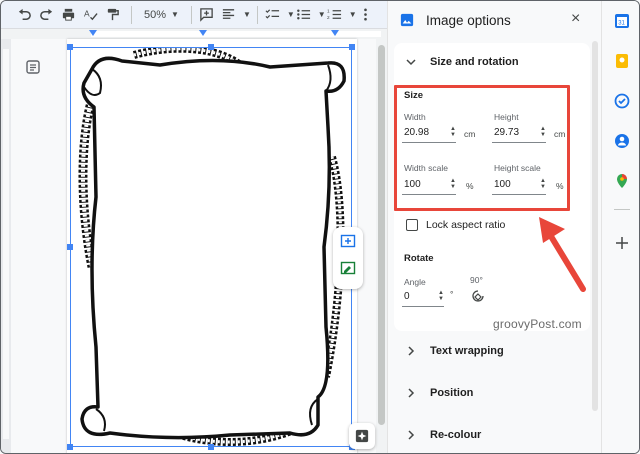  What do you see at coordinates (93, 33) in the screenshot?
I see `left-indent-marker` at bounding box center [93, 33].